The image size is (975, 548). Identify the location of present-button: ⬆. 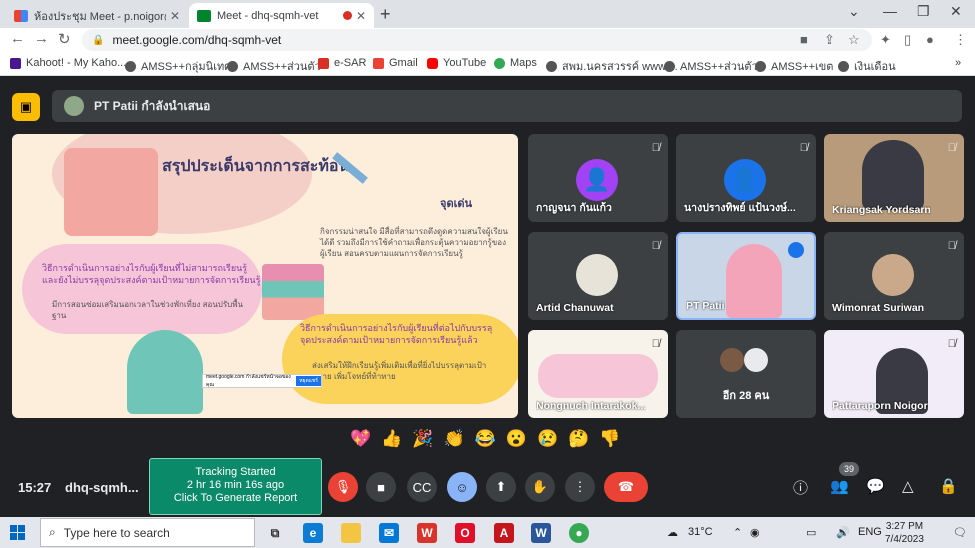
(501, 487).